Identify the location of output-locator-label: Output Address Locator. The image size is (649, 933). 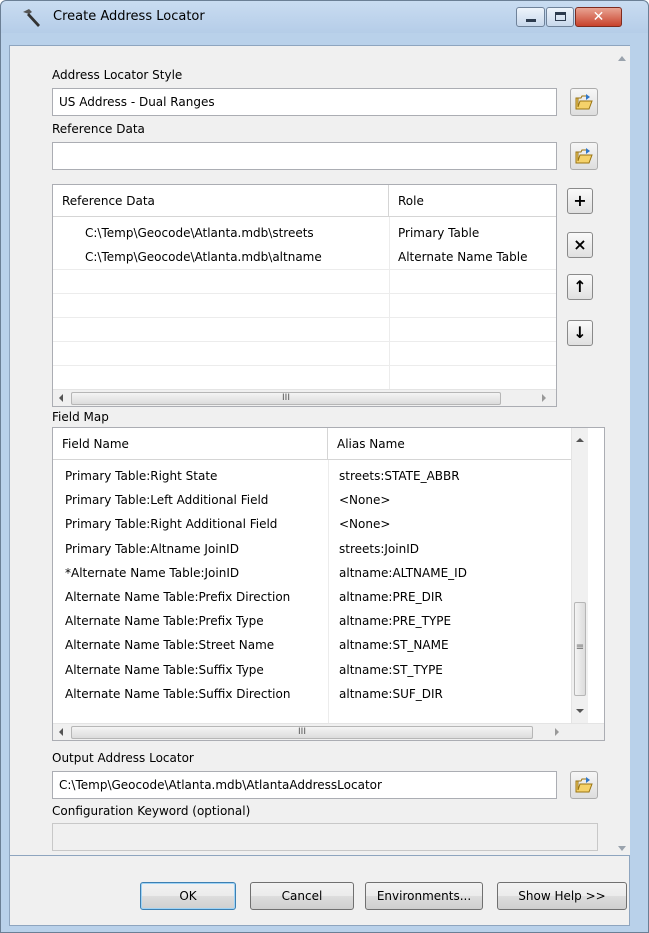
(123, 758).